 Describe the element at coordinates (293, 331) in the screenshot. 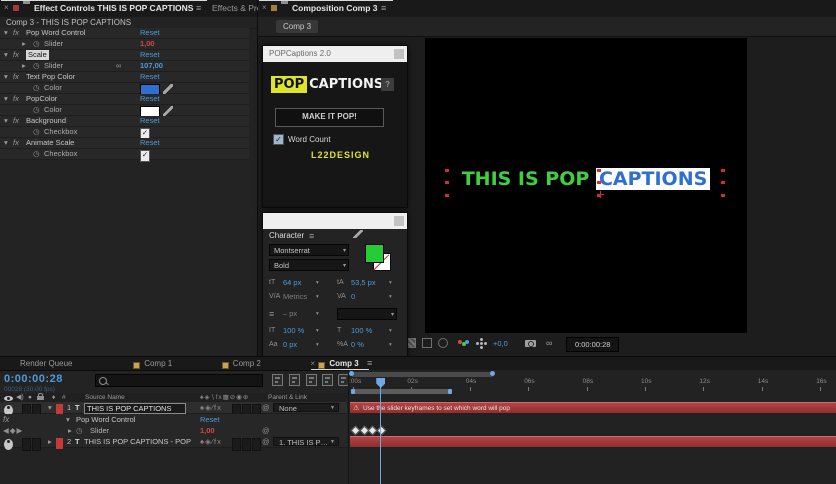

I see `vertical-scale-value: 100 %` at that location.